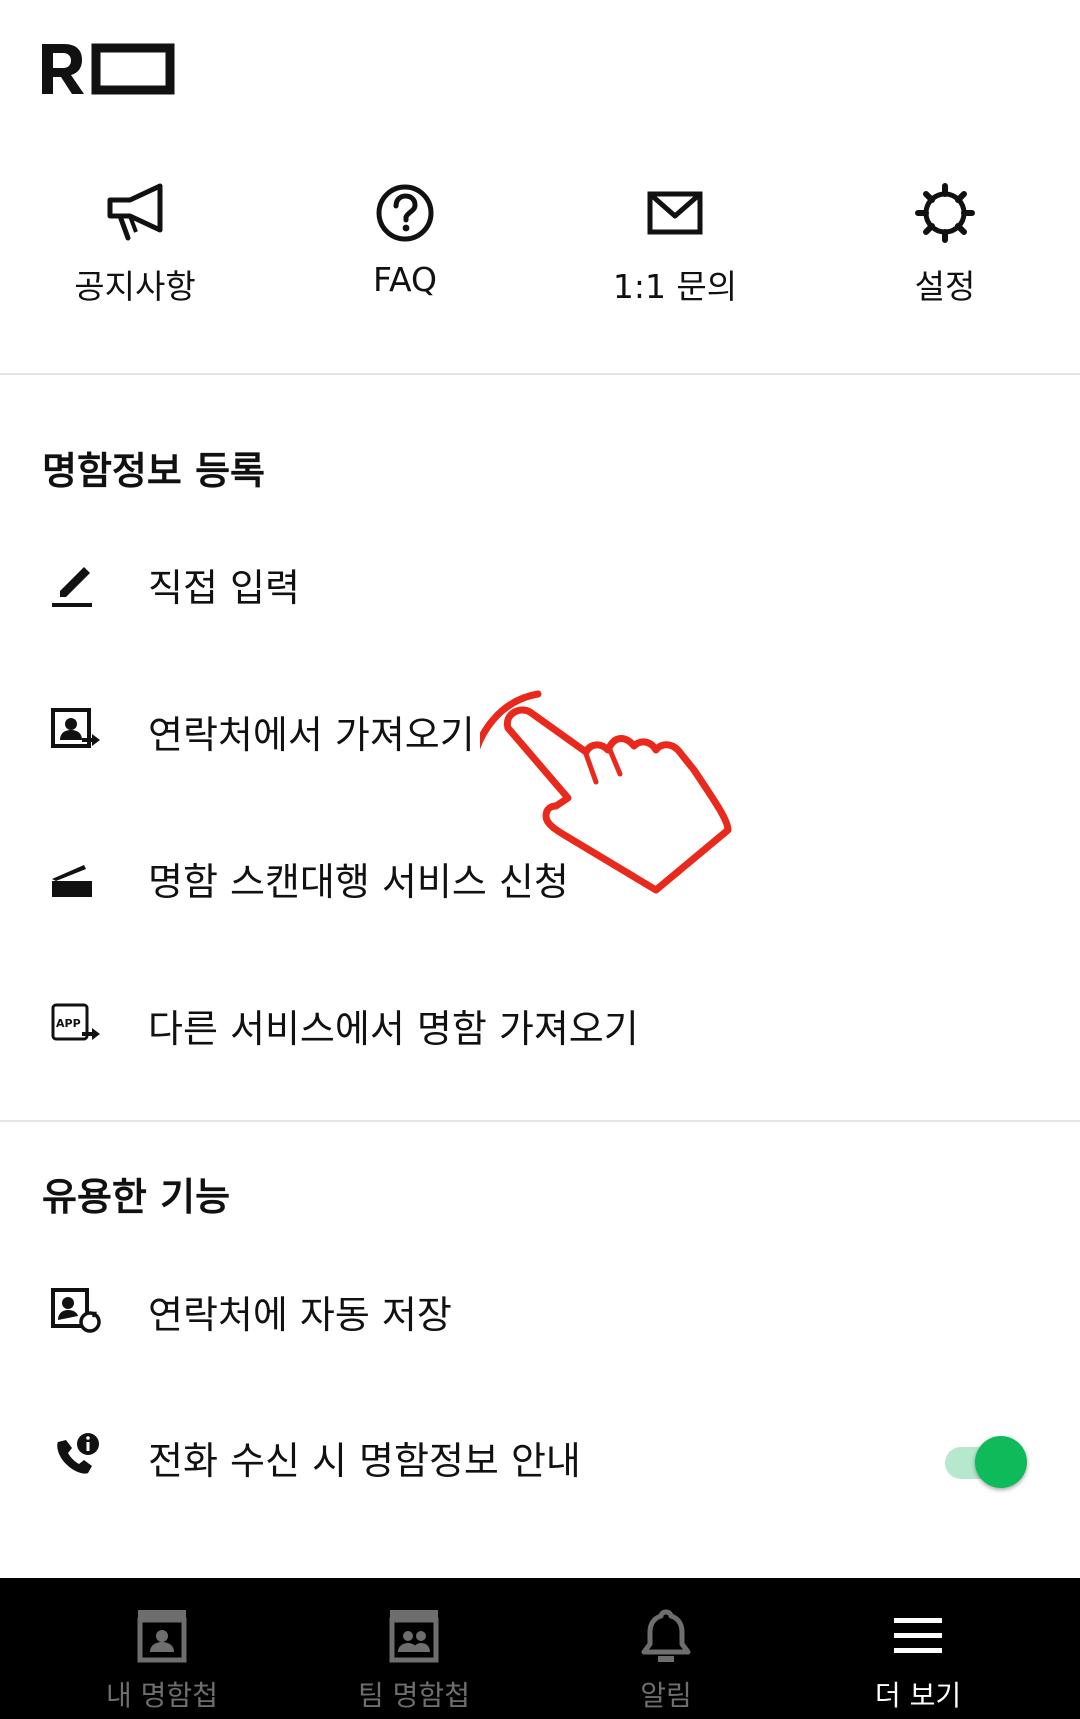 The height and width of the screenshot is (1719, 1080). I want to click on notice-link: 공지사항, so click(135, 255).